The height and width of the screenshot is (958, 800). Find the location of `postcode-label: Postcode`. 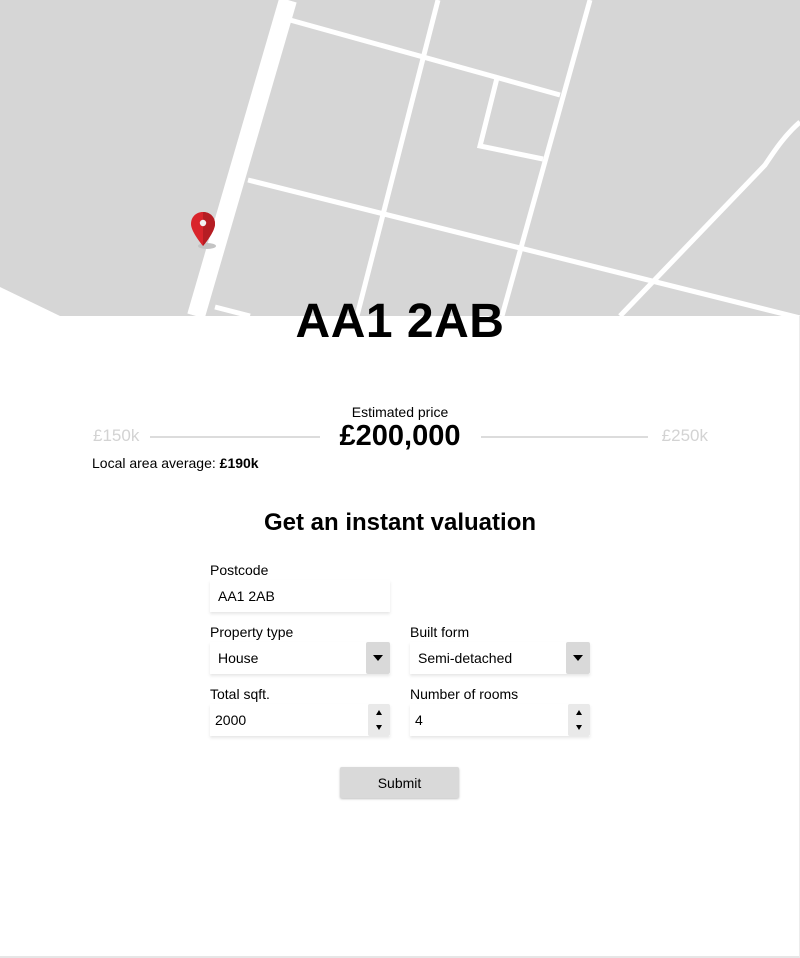

postcode-label: Postcode is located at coordinates (239, 570).